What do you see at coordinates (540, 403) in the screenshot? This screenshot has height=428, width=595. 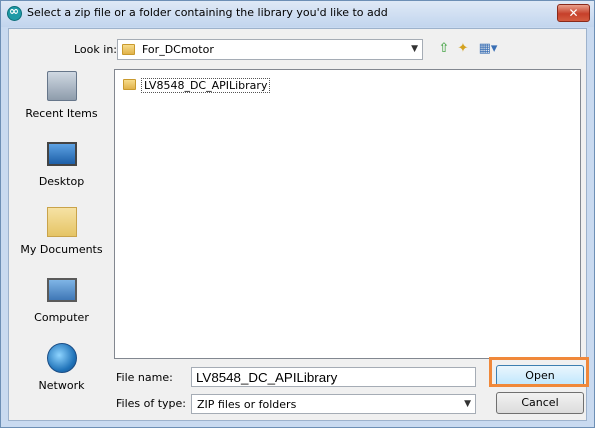 I see `cancel-button: Cancel` at bounding box center [540, 403].